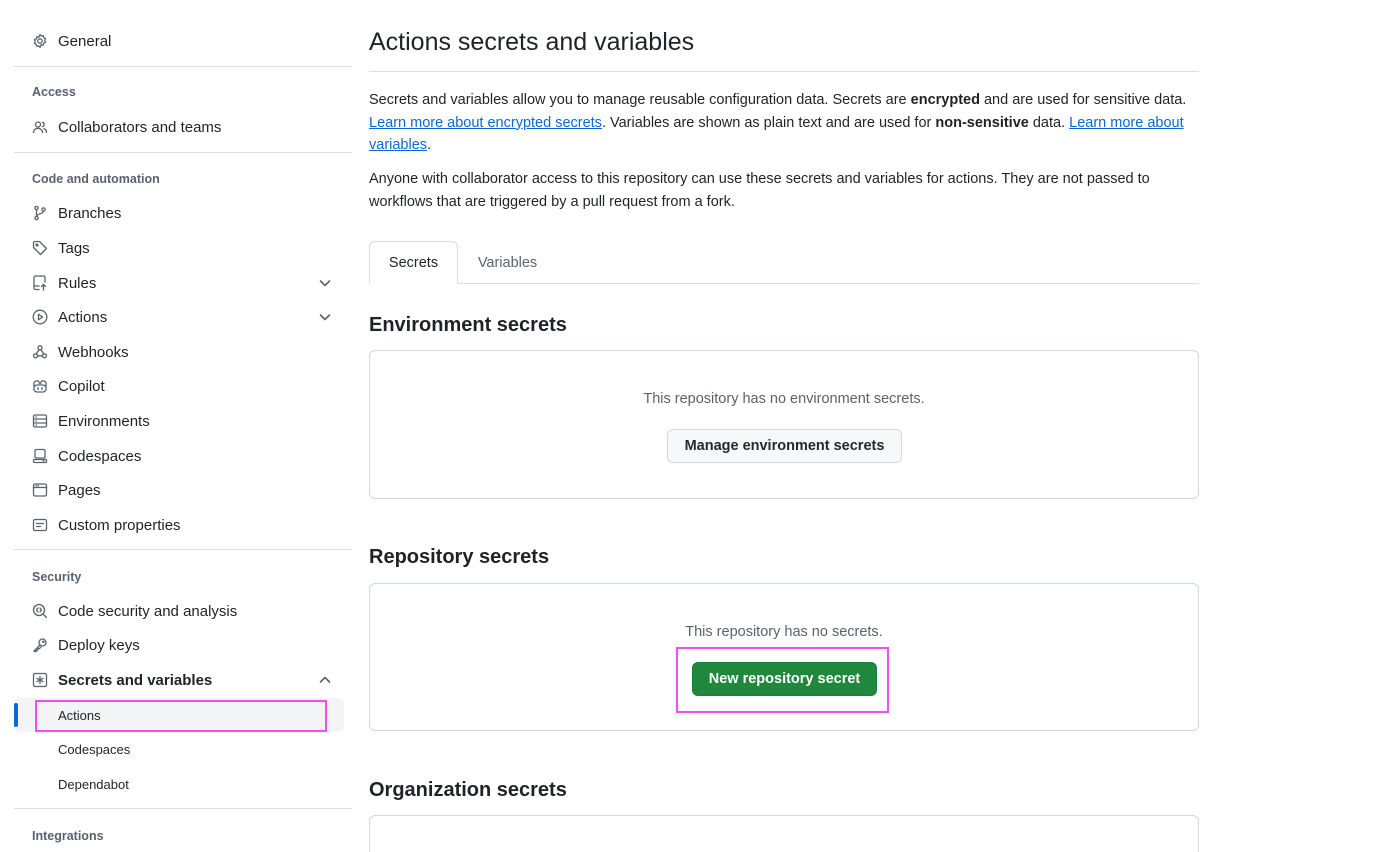  What do you see at coordinates (40, 352) in the screenshot?
I see `webhook-icon` at bounding box center [40, 352].